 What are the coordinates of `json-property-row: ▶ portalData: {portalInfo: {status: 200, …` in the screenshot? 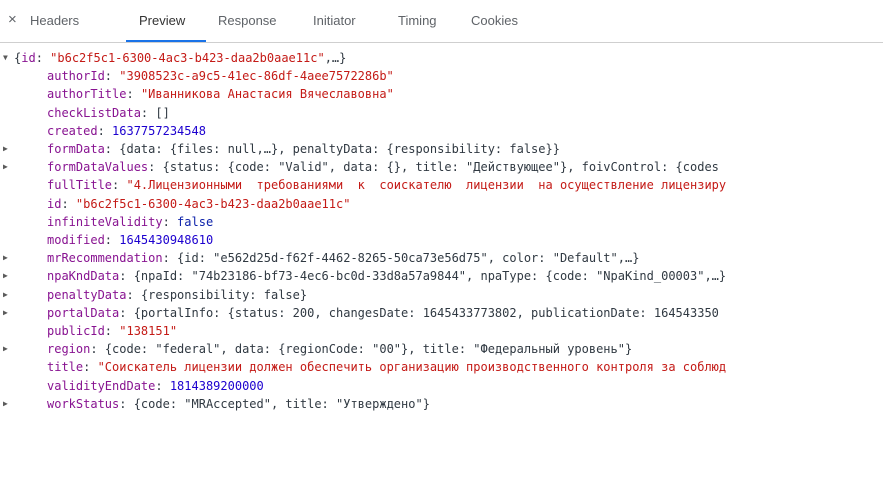 It's located at (441, 313).